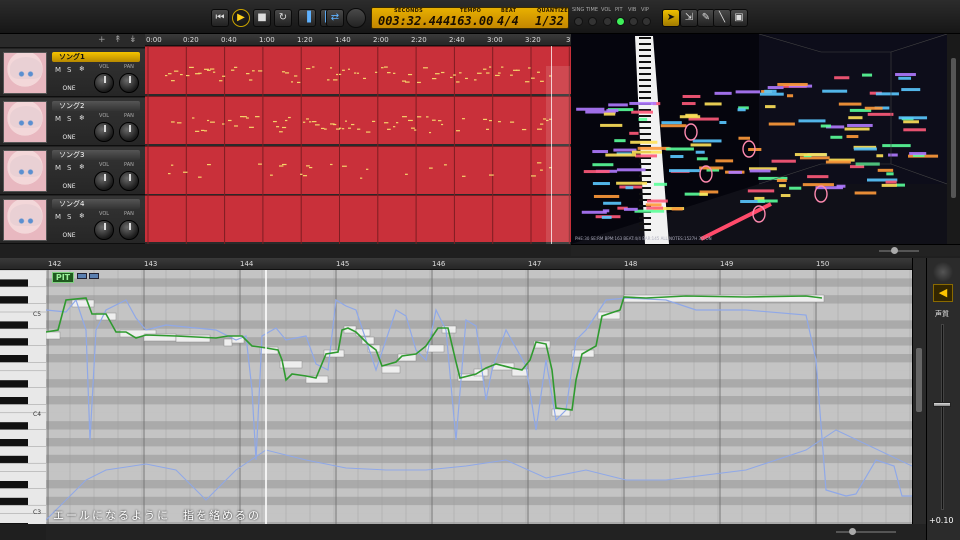 The width and height of the screenshot is (960, 540). What do you see at coordinates (262, 18) in the screenshot?
I see `stop-button: ■` at bounding box center [262, 18].